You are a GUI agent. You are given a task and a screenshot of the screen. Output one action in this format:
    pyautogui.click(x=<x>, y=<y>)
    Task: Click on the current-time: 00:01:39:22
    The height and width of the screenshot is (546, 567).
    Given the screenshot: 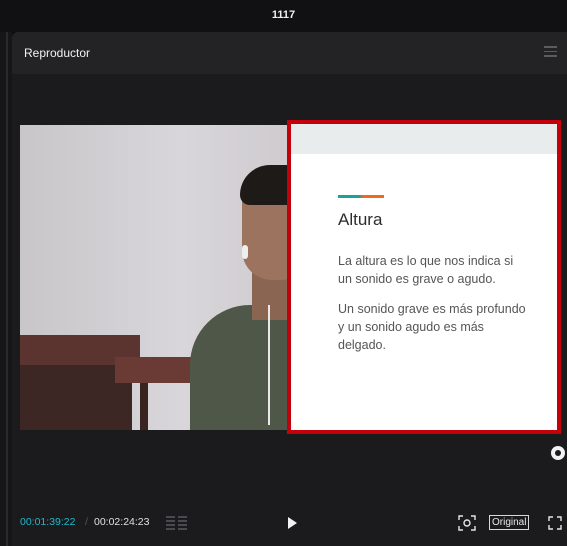 What is the action you would take?
    pyautogui.click(x=48, y=522)
    